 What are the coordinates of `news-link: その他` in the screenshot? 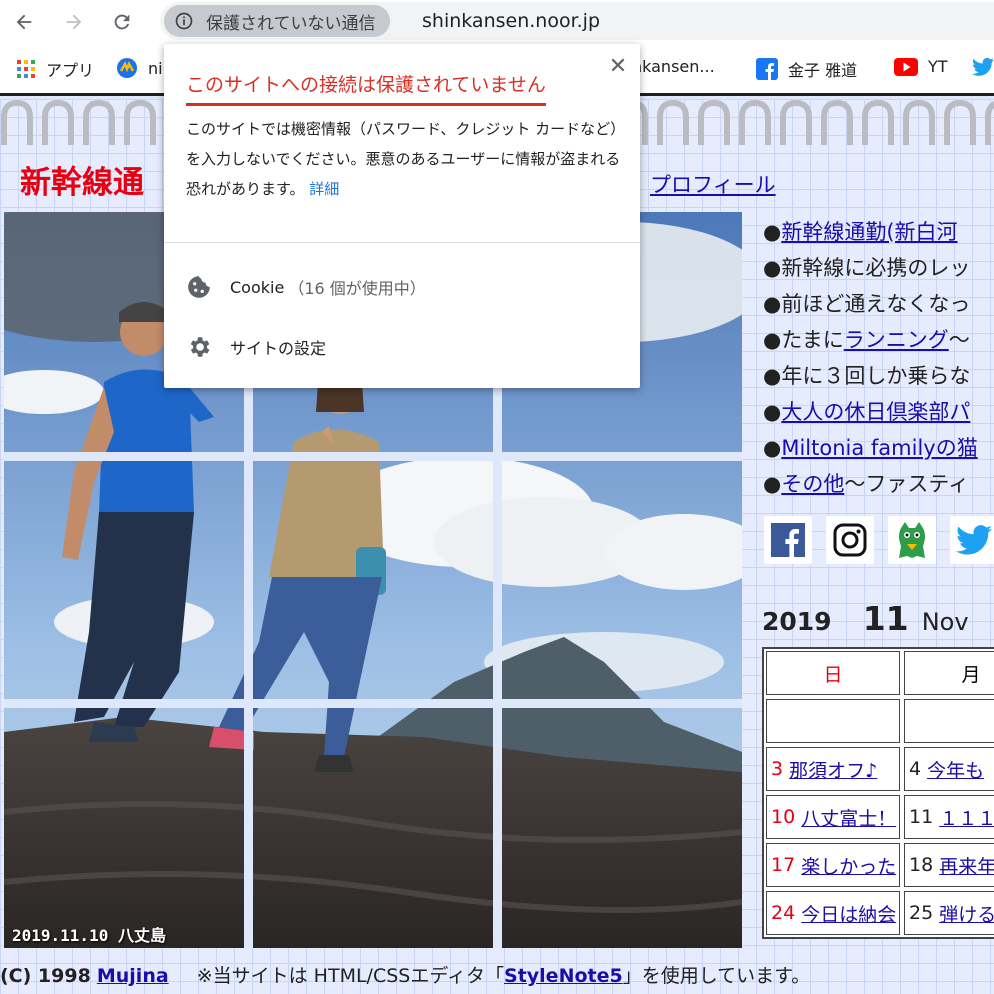 It's located at (812, 484).